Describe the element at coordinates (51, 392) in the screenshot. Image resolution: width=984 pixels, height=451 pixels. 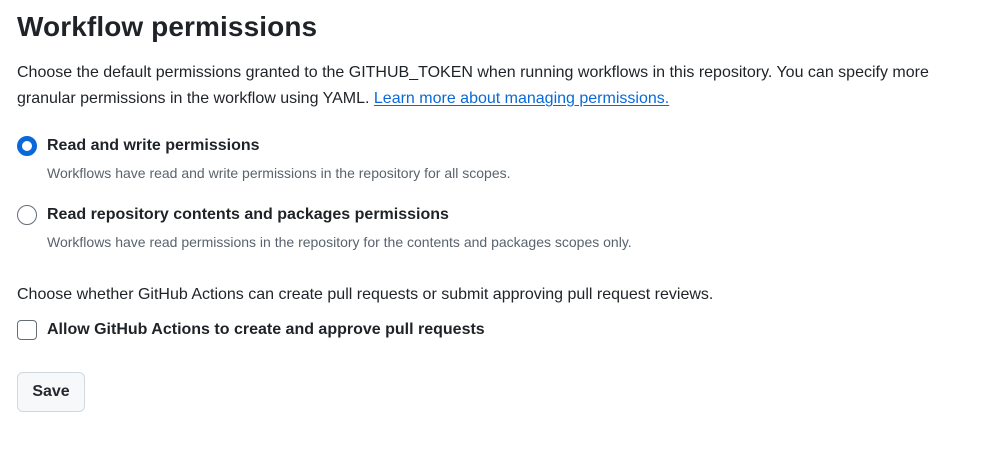
I see `save-button: Save` at that location.